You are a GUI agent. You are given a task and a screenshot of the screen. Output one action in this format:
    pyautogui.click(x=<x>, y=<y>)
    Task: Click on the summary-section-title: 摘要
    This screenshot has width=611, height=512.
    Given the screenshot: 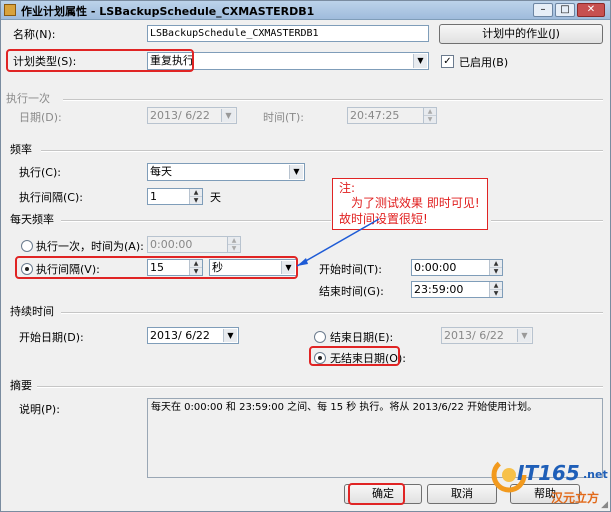 What is the action you would take?
    pyautogui.click(x=21, y=385)
    